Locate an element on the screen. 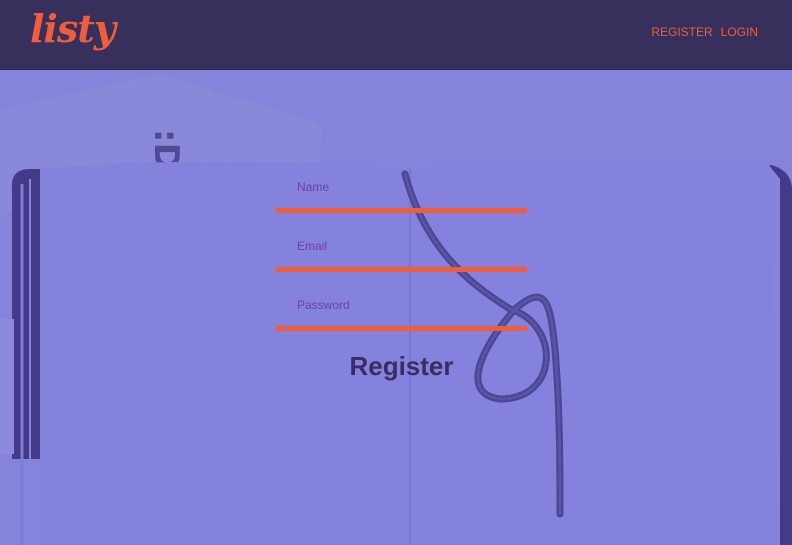 The image size is (792, 545). name-field: Name is located at coordinates (401, 194).